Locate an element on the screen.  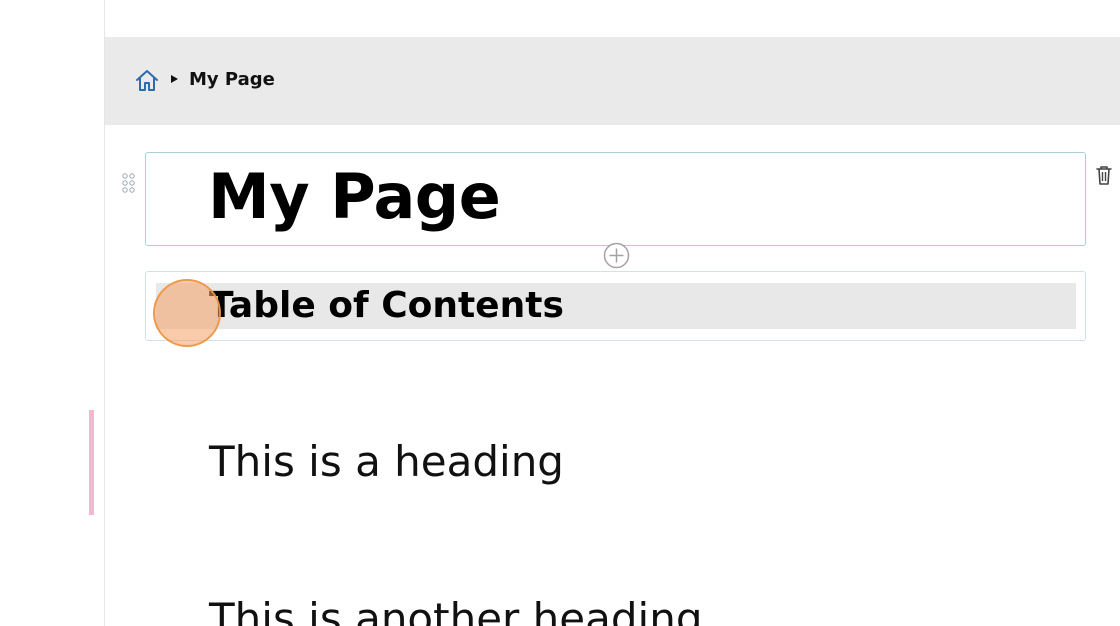
breadcrumb-separator-icon is located at coordinates (174, 79).